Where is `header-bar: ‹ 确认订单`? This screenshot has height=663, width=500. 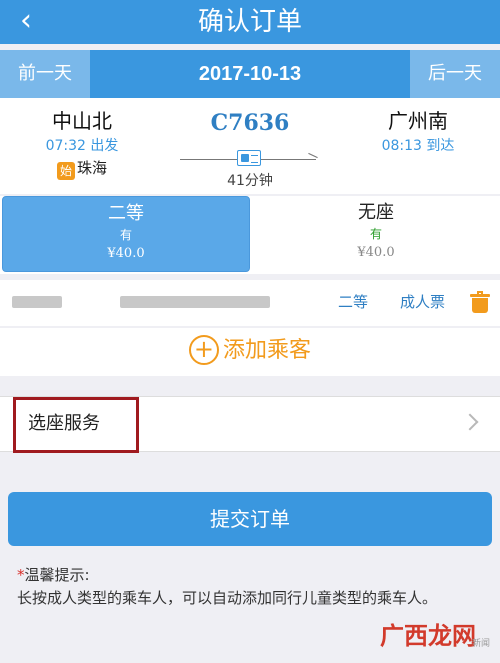
header-bar: ‹ 确认订单 is located at coordinates (250, 22).